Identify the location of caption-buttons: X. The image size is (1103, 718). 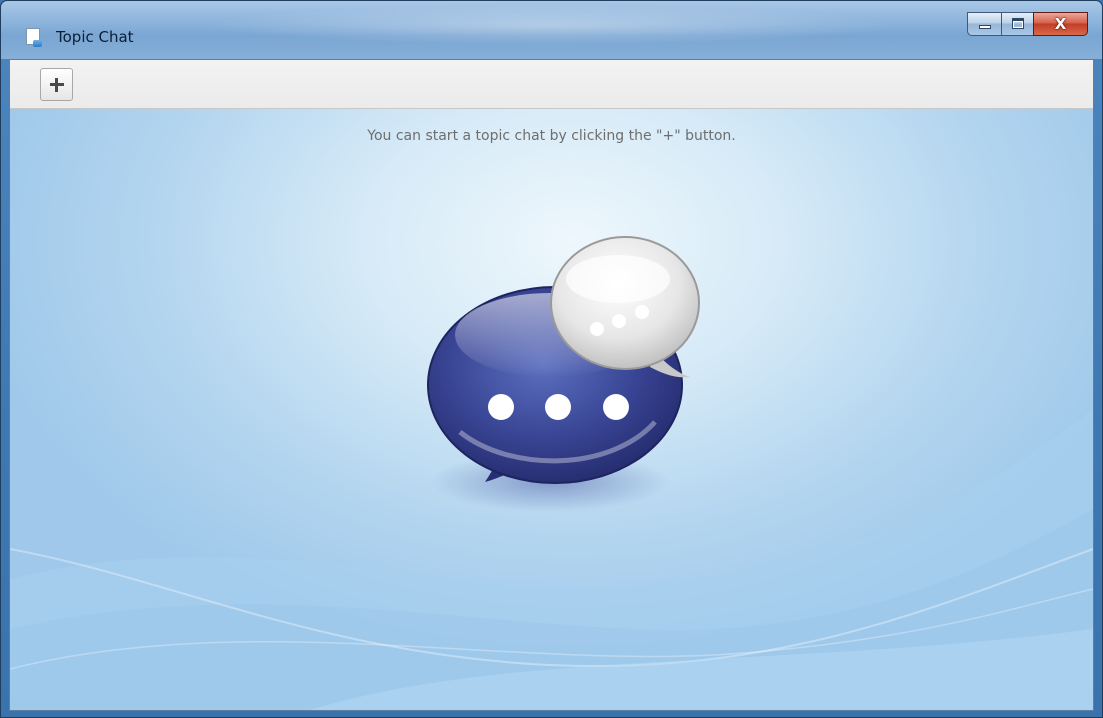
(1027, 24).